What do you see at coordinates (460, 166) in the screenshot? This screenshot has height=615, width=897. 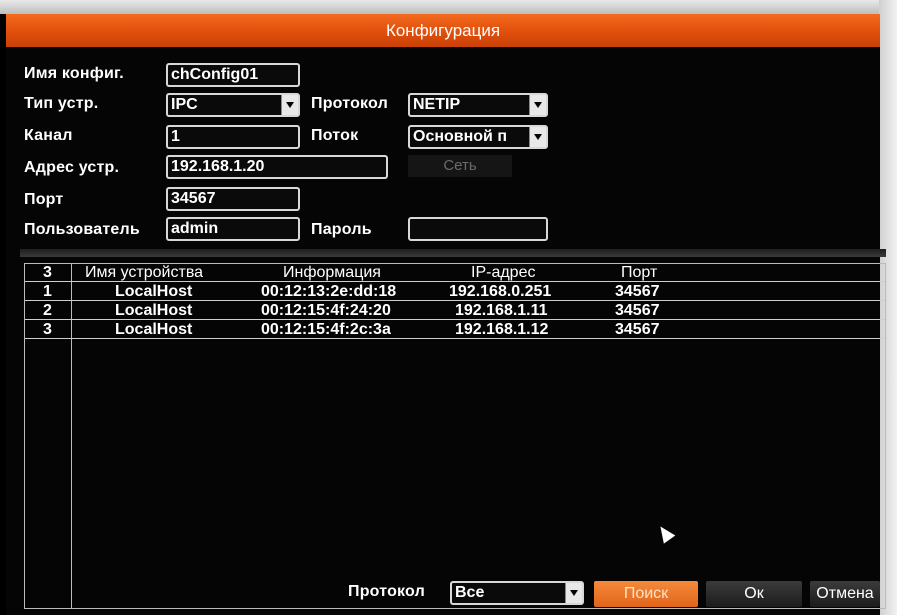 I see `network-button: Сеть` at bounding box center [460, 166].